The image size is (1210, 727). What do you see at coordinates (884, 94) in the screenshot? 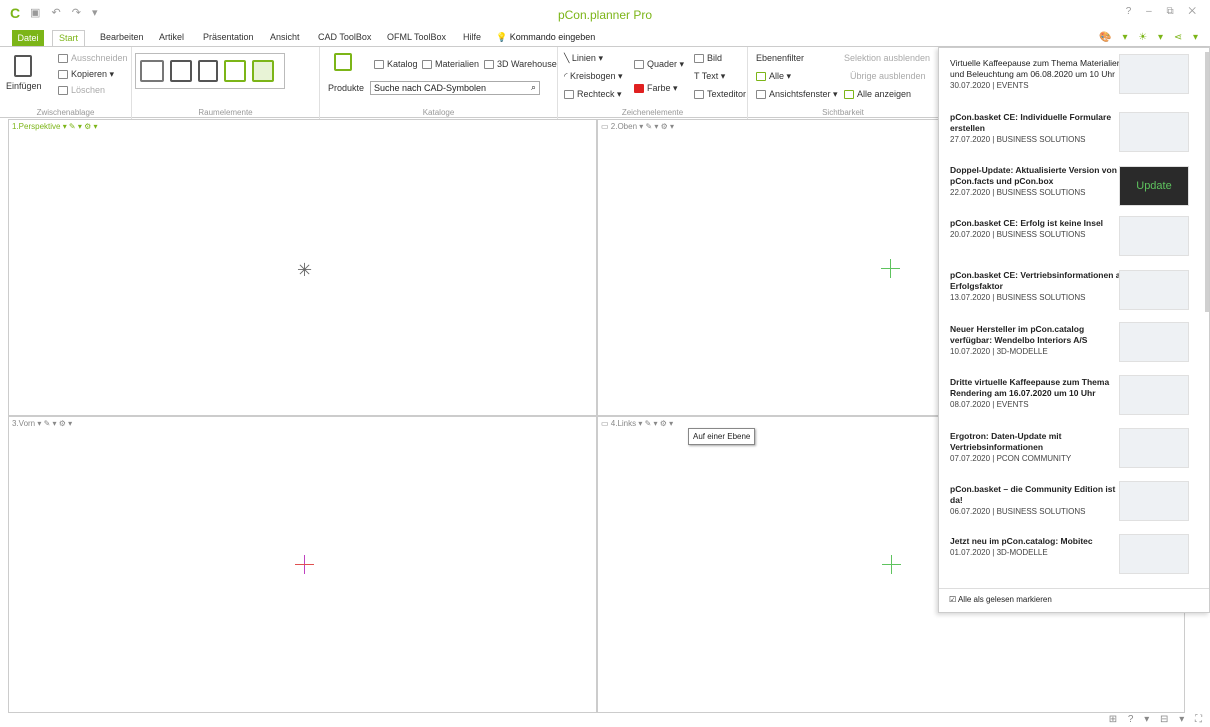
I see `show-all-label: Alle anzeigen` at bounding box center [884, 94].